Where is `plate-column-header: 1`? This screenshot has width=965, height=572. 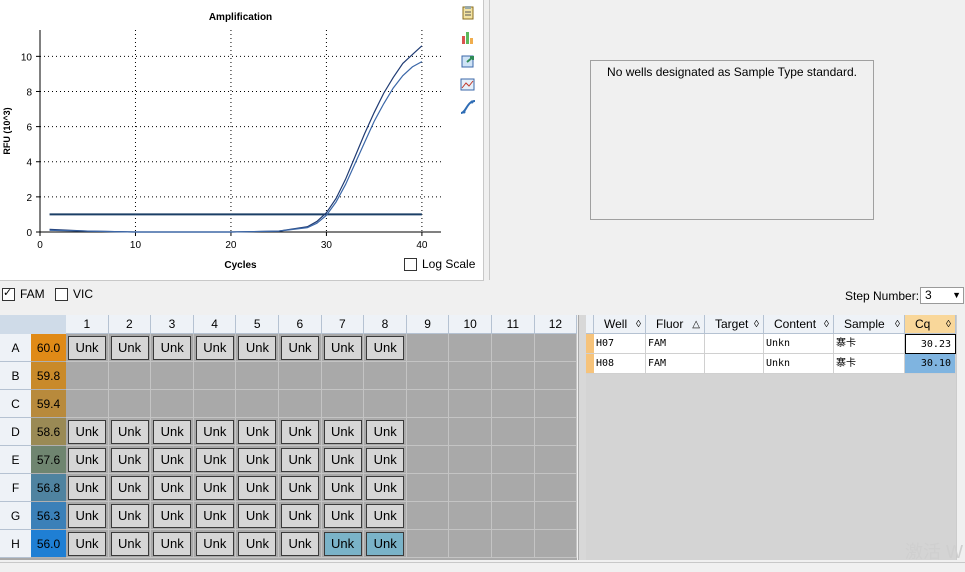 plate-column-header: 1 is located at coordinates (87, 324).